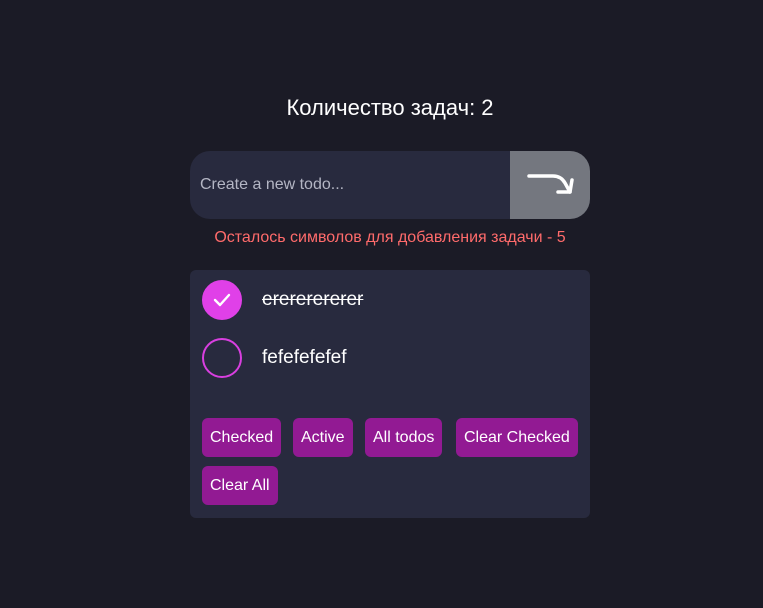 The height and width of the screenshot is (608, 763). I want to click on enter-arrow-icon, so click(550, 184).